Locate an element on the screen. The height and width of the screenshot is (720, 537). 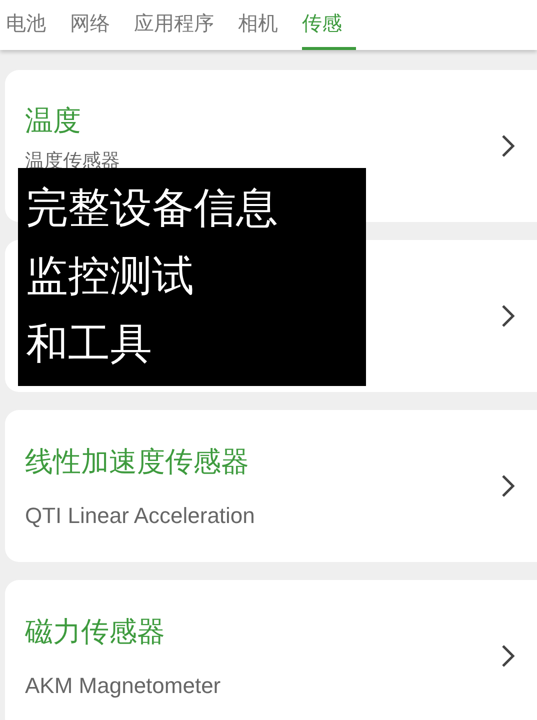
sensor-title: 磁力传感器 is located at coordinates (95, 632).